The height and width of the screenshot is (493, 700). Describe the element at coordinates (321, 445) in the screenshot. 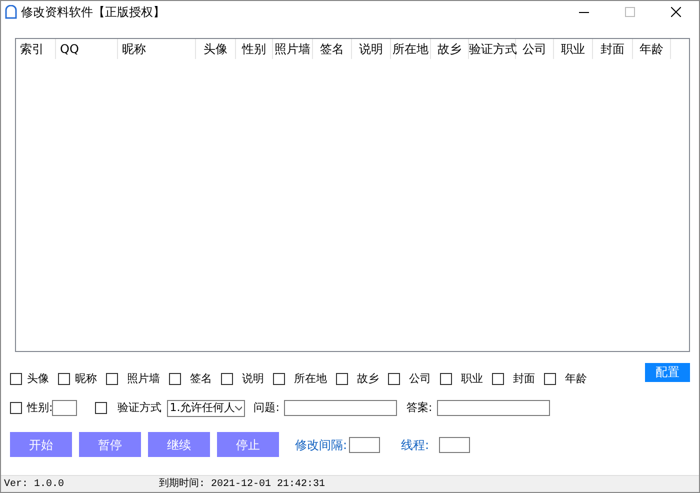

I see `interval-label: 修改间隔:` at that location.